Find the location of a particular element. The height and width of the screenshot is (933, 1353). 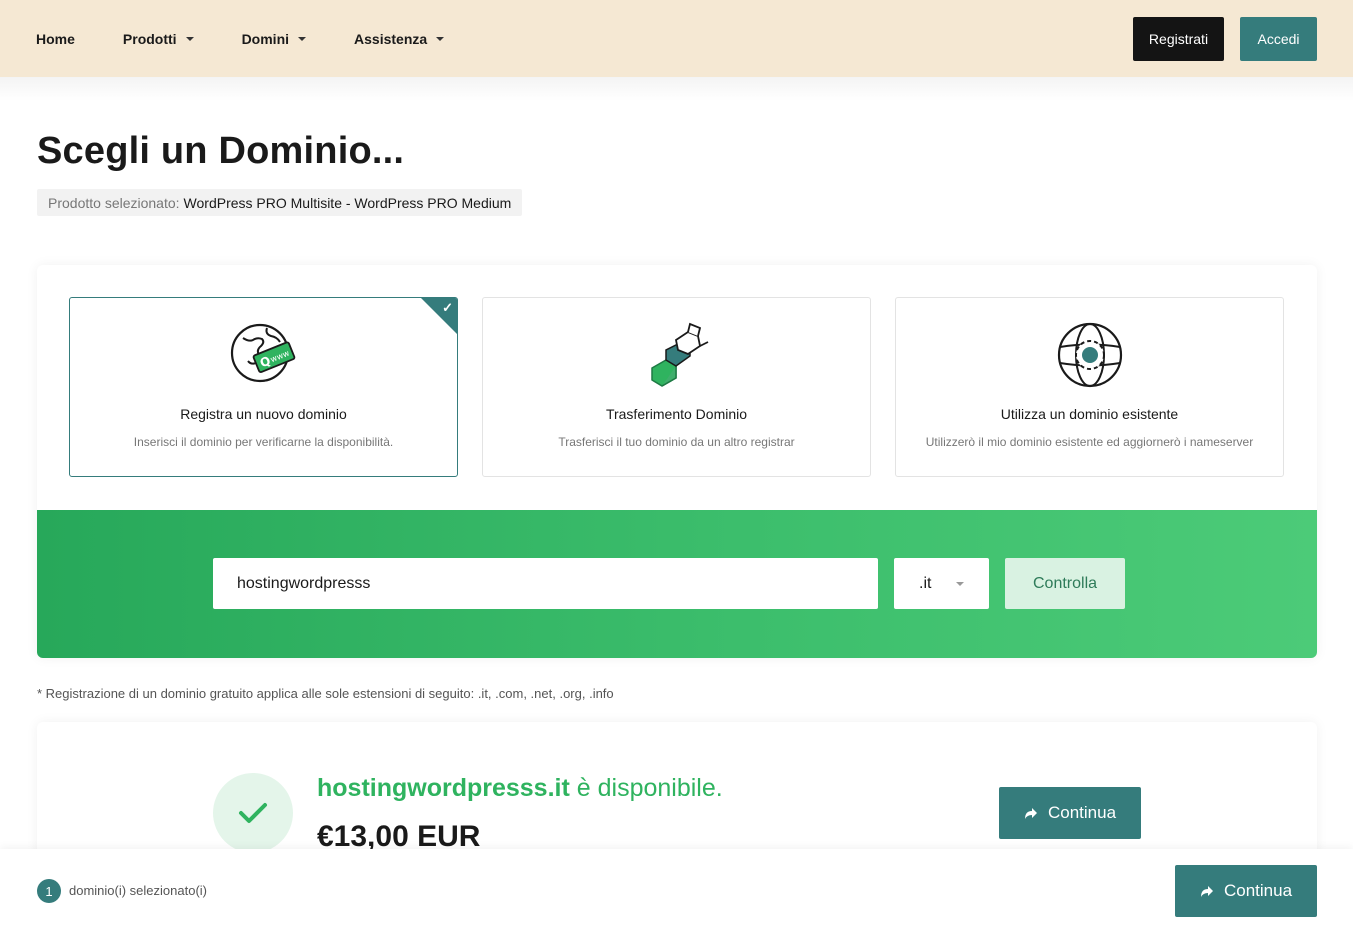

check-icon is located at coordinates (253, 813).